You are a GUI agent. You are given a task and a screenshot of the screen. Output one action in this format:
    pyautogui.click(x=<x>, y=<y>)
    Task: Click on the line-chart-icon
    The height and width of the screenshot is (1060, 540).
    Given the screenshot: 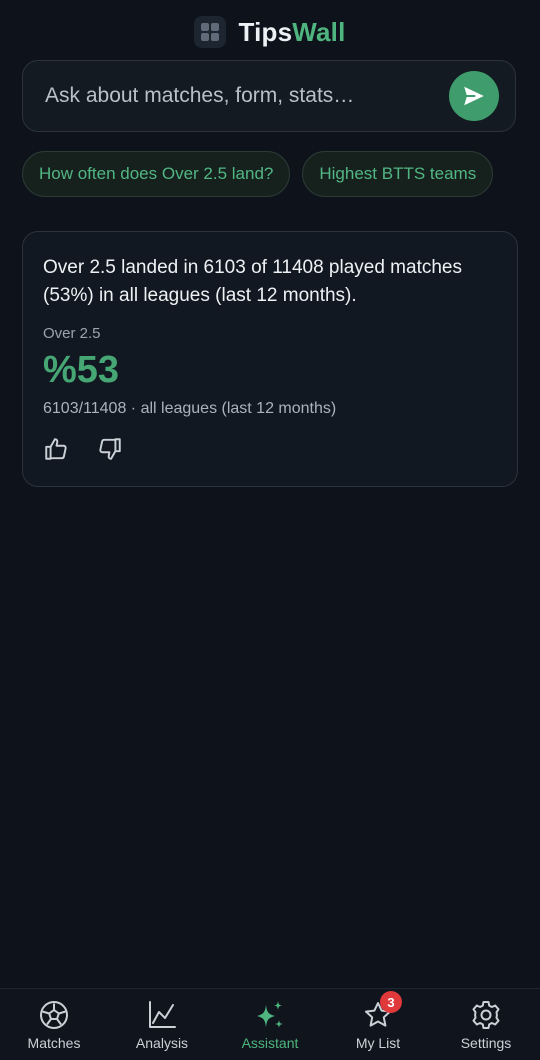 What is the action you would take?
    pyautogui.click(x=162, y=1014)
    